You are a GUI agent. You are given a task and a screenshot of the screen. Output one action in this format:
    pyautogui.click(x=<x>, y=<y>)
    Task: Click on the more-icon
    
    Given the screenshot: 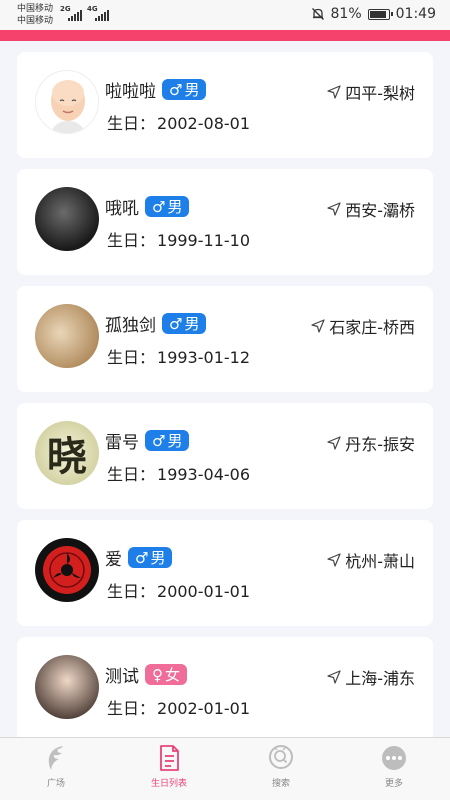 What is the action you would take?
    pyautogui.click(x=394, y=758)
    